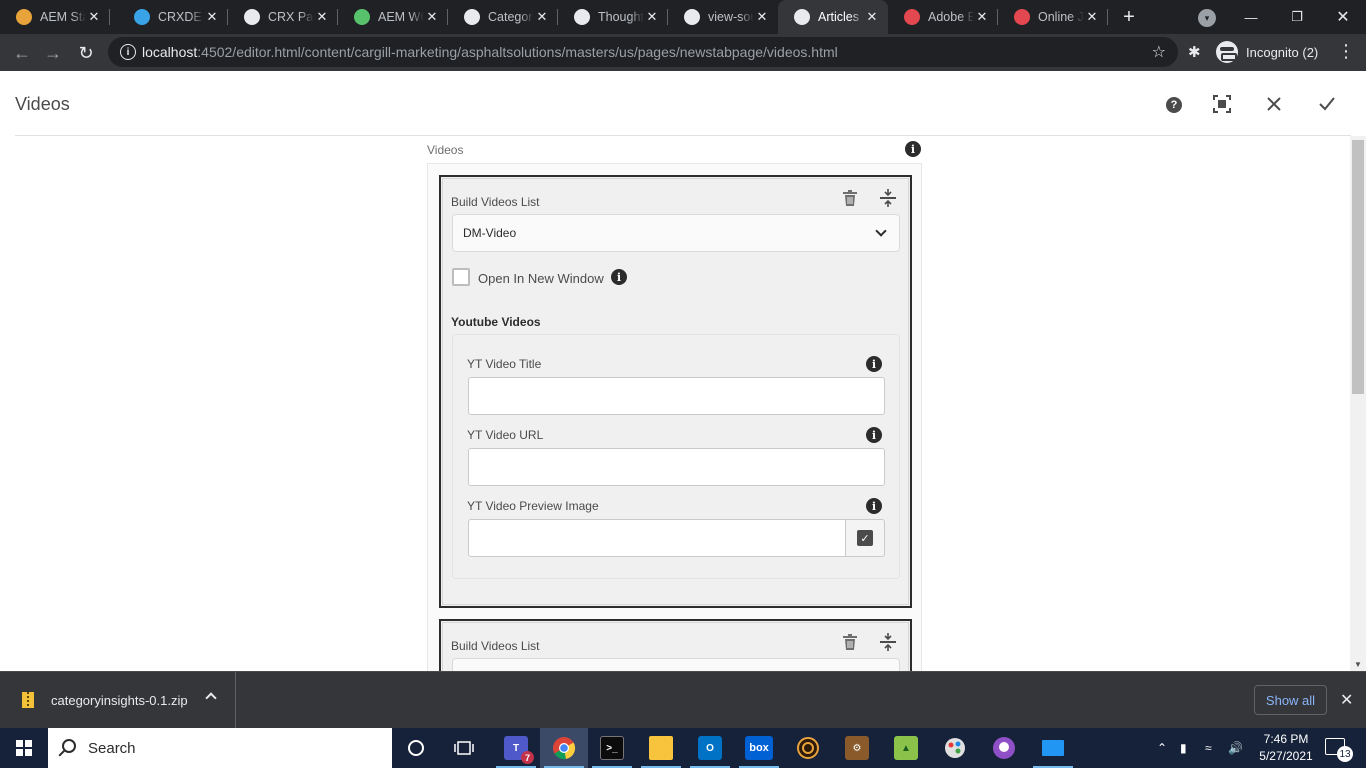 Image resolution: width=1366 pixels, height=768 pixels. What do you see at coordinates (1208, 748) in the screenshot?
I see `wifi-icon: ≈` at bounding box center [1208, 748].